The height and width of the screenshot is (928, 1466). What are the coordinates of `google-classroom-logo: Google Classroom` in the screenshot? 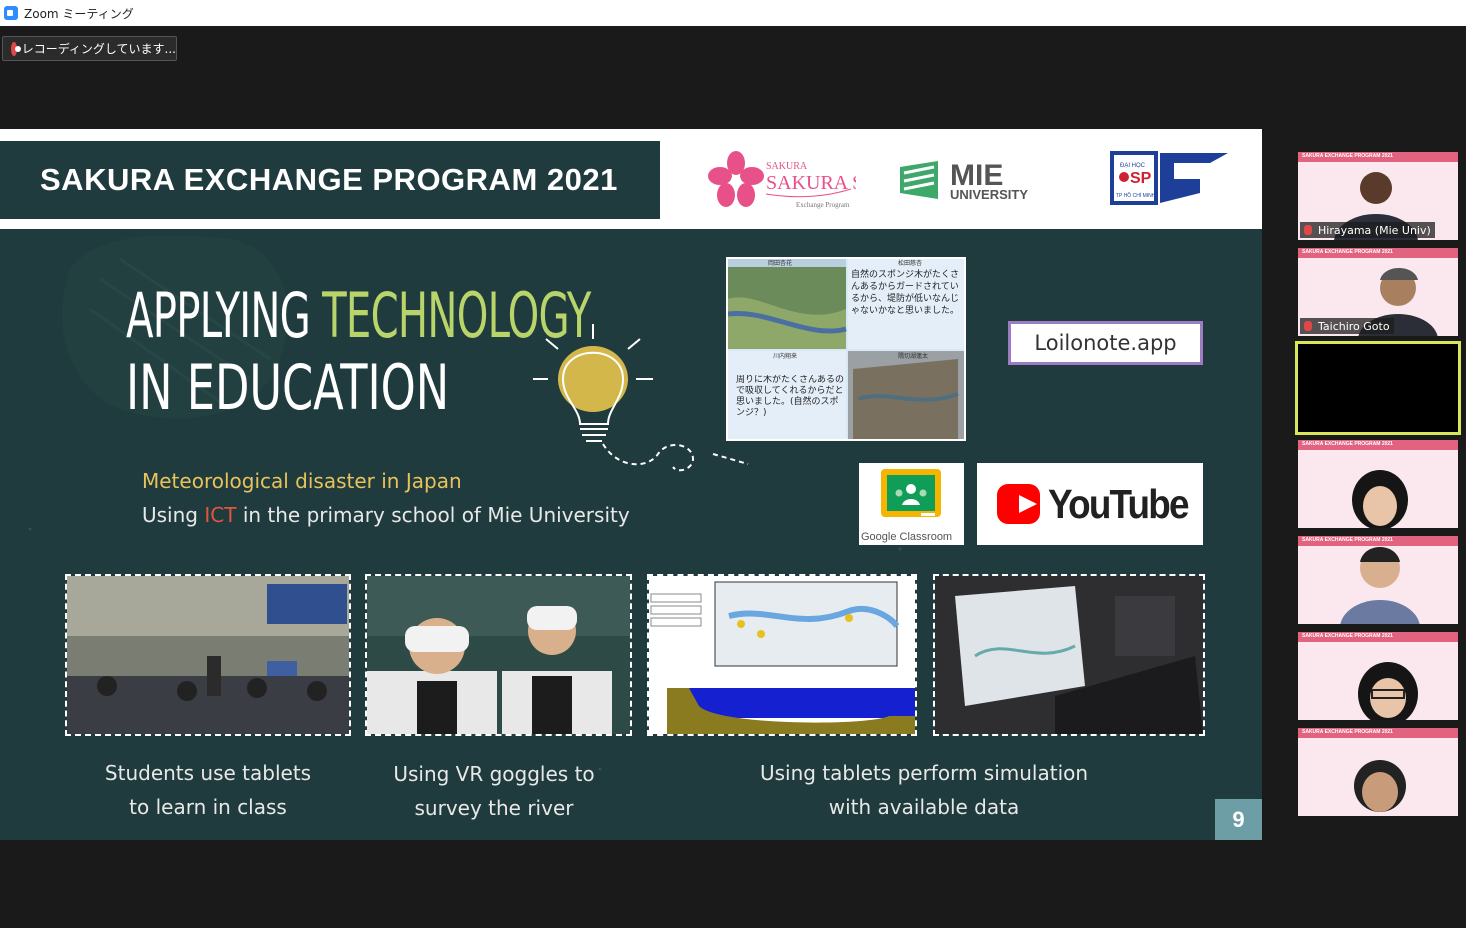 It's located at (911, 504).